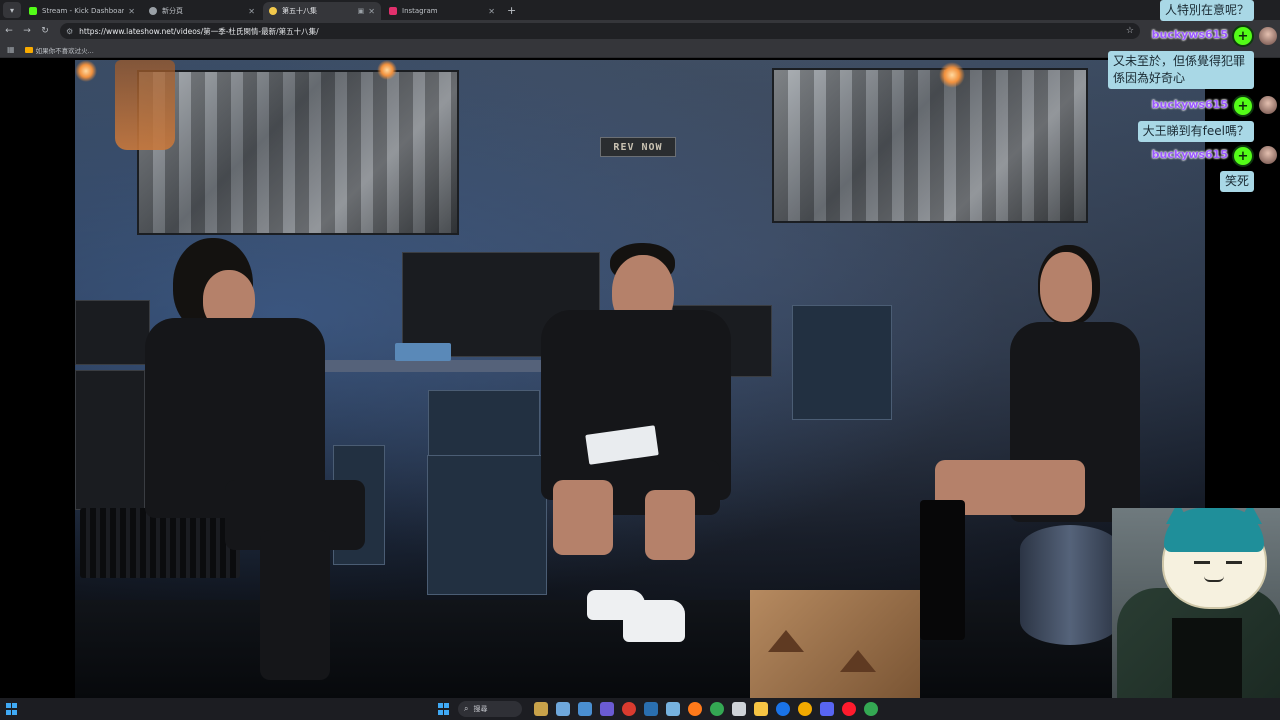 This screenshot has width=1280, height=720. Describe the element at coordinates (563, 709) in the screenshot. I see `file-manager-icon` at that location.